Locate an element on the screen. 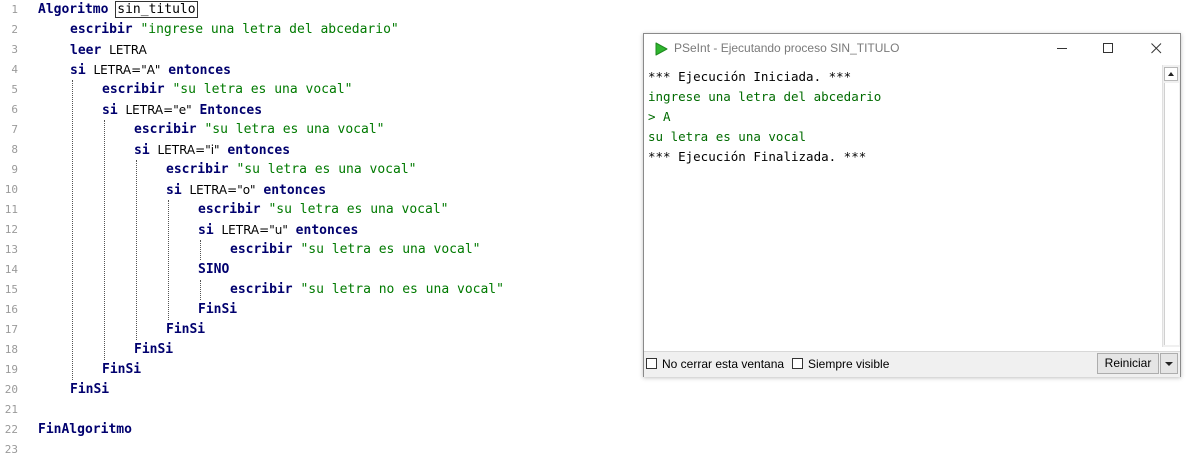 This screenshot has width=1193, height=465. code-line: 17 FinSi is located at coordinates (320, 330).